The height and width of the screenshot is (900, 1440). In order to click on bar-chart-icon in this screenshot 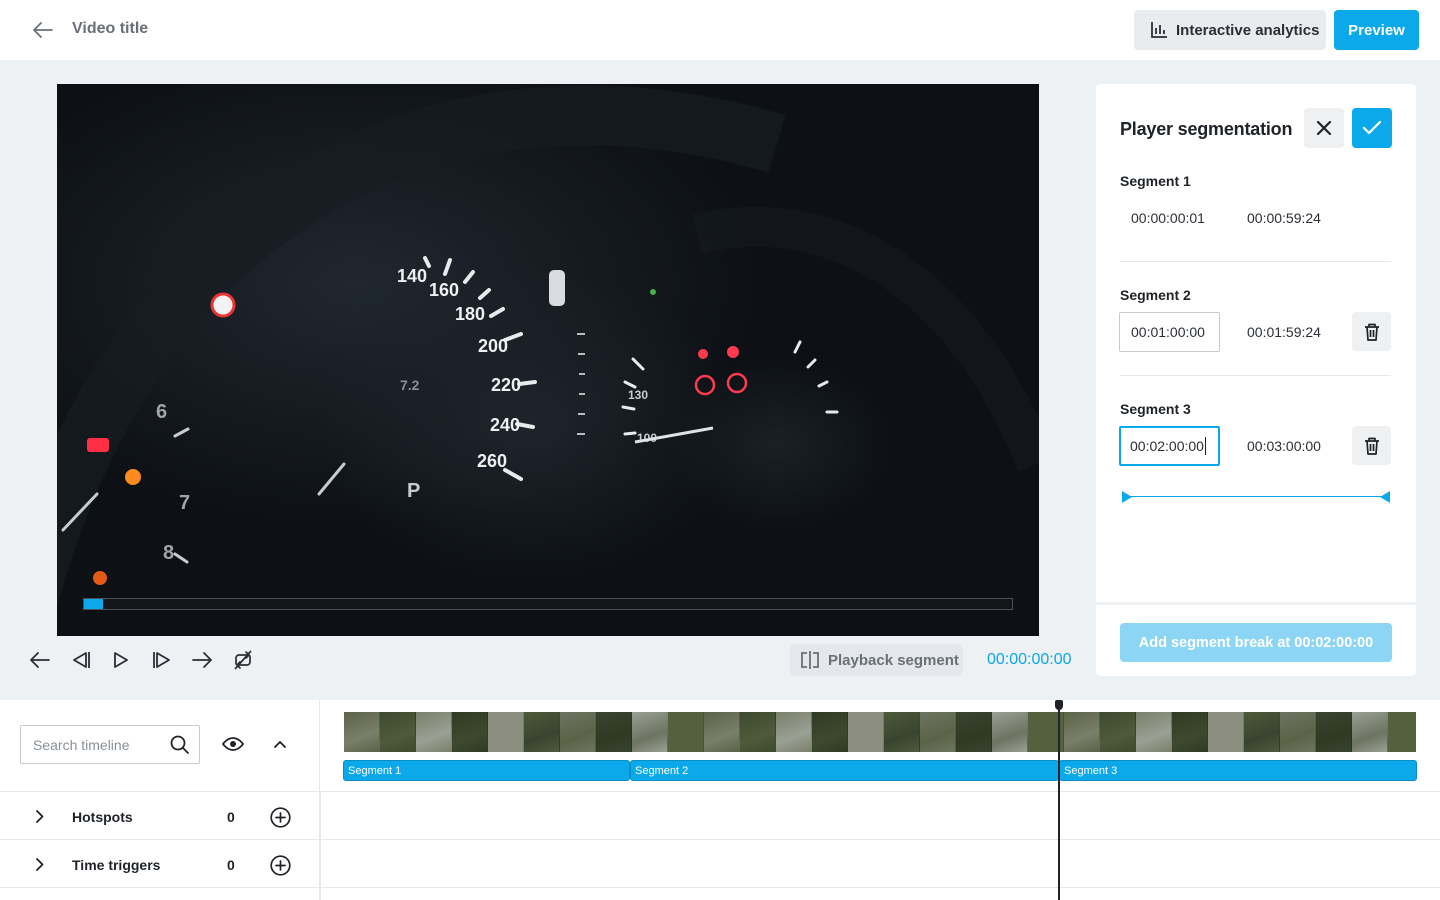, I will do `click(1159, 30)`.